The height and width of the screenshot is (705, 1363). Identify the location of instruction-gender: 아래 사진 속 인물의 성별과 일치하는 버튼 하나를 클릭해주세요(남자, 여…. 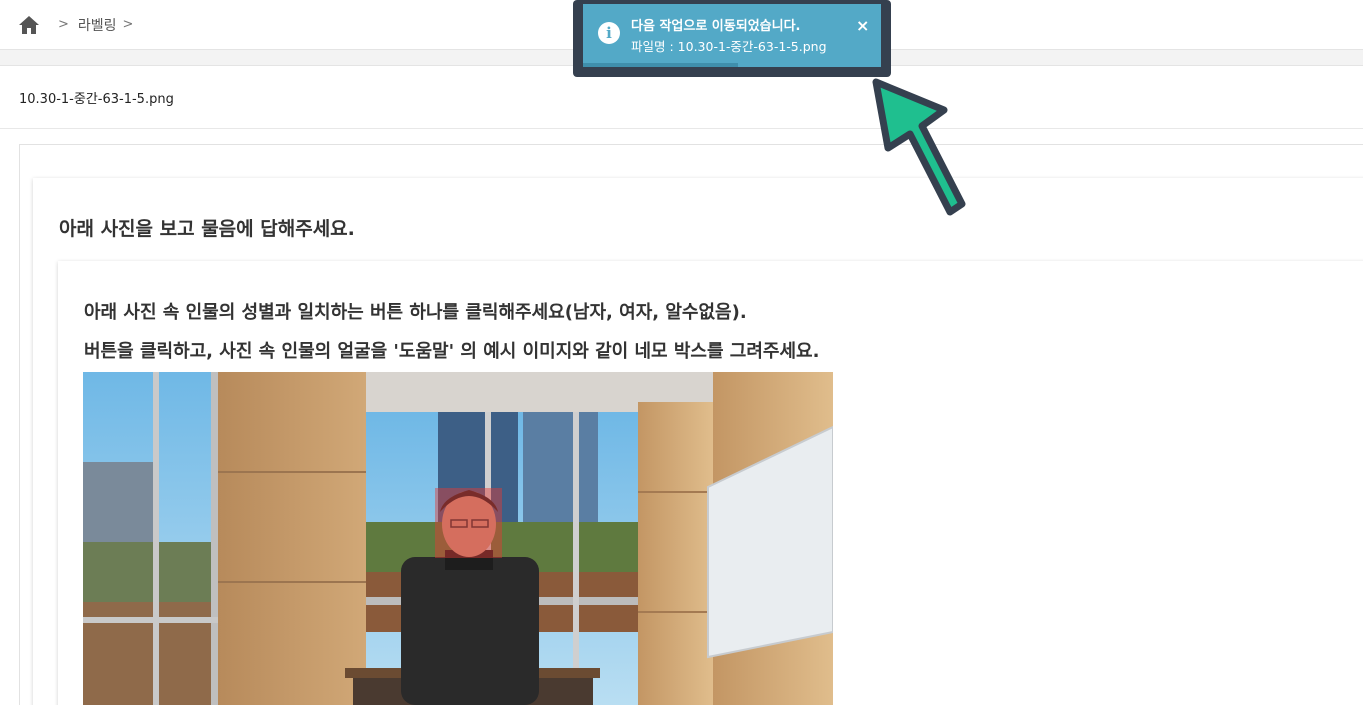
(415, 312).